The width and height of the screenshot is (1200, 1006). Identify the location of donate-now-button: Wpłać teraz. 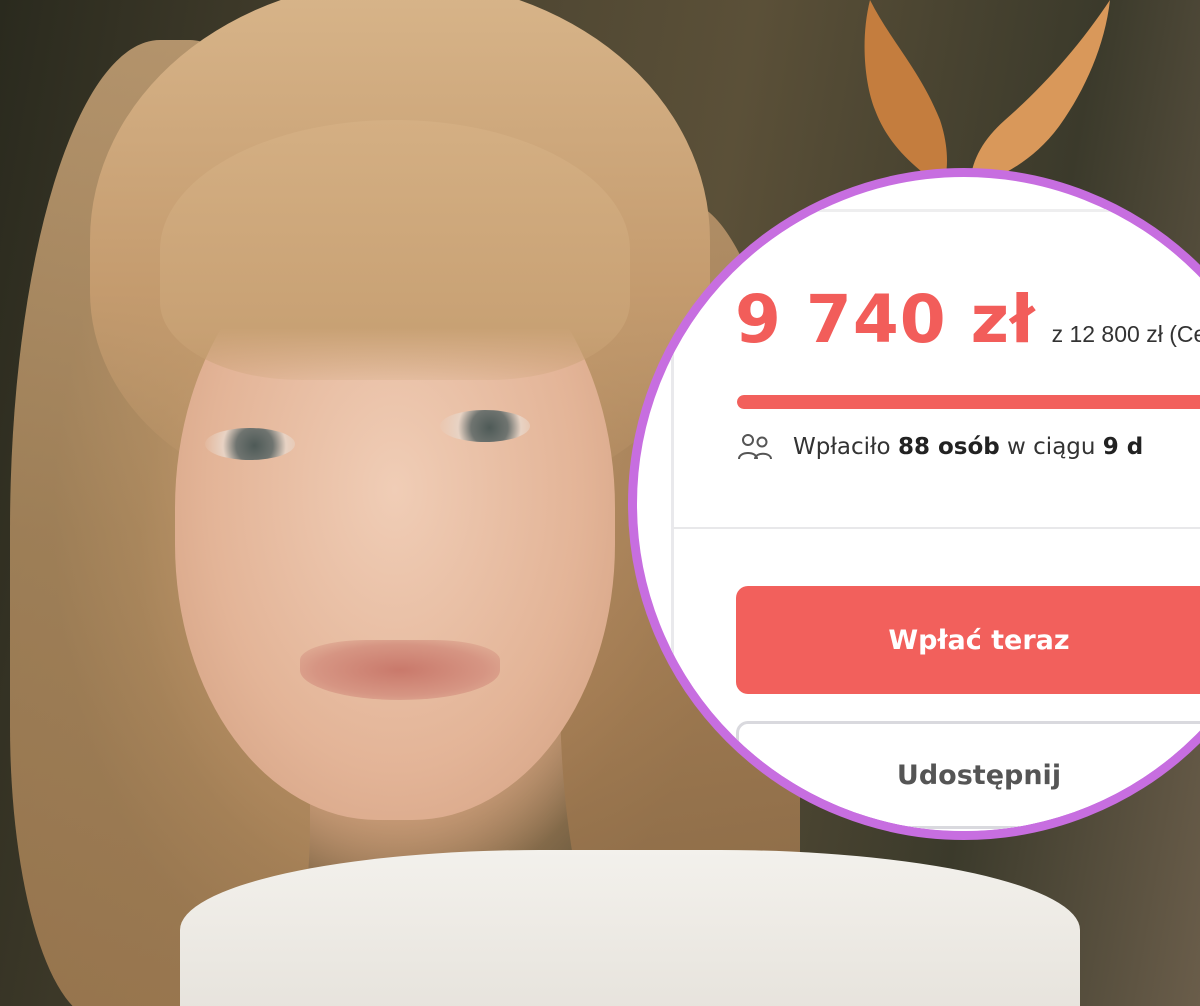
(968, 640).